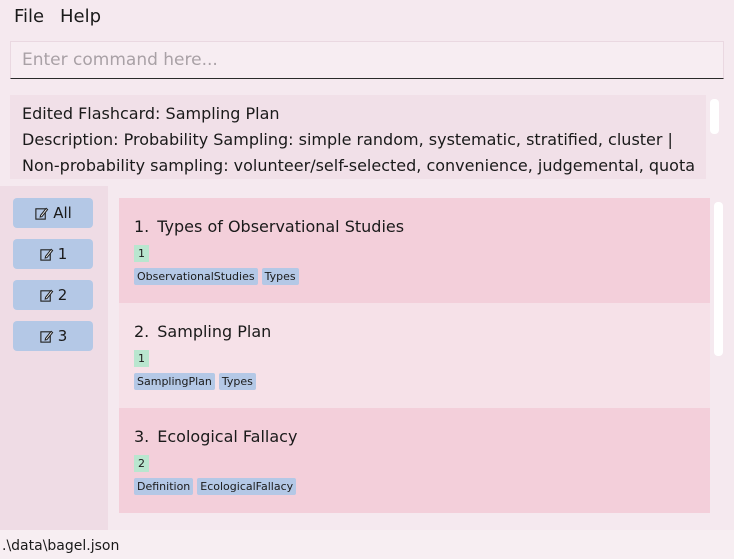  Describe the element at coordinates (164, 486) in the screenshot. I see `tag-label: Definition` at that location.